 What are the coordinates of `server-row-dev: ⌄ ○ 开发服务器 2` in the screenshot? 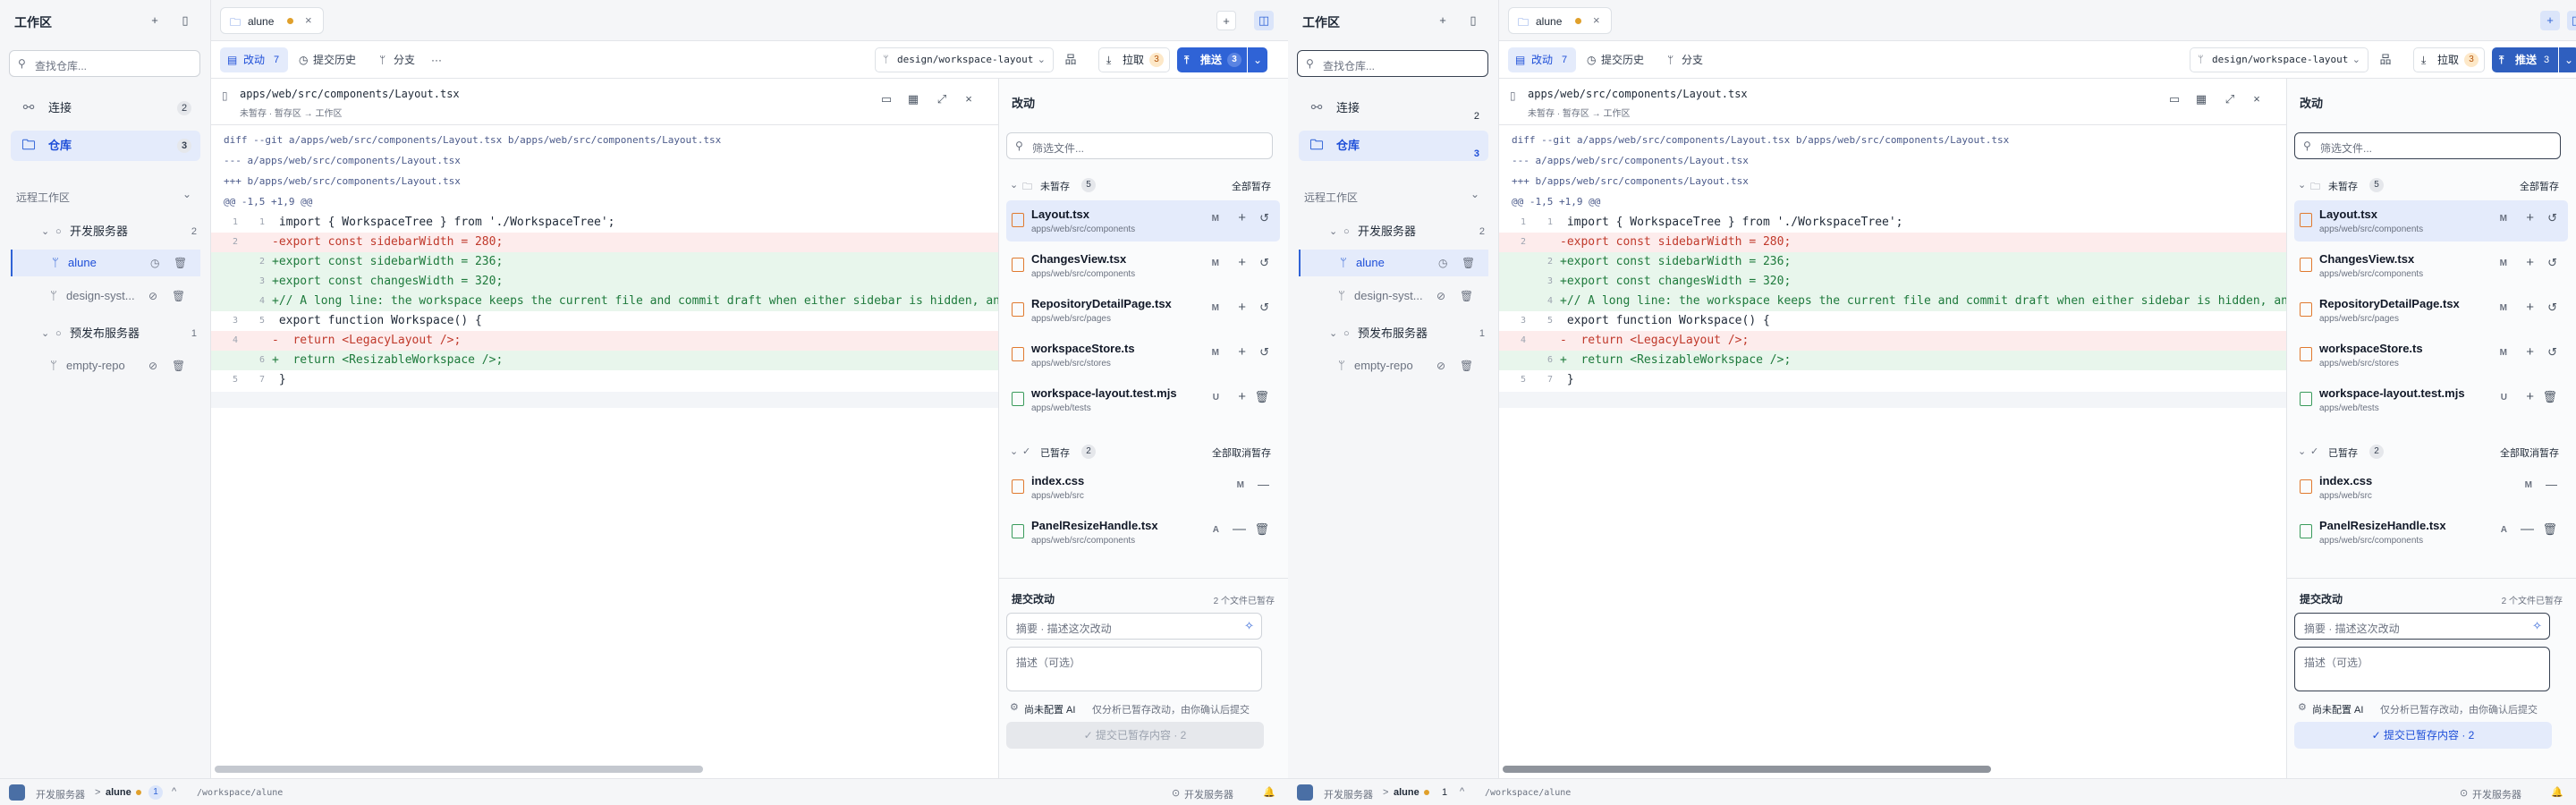 It's located at (1393, 231).